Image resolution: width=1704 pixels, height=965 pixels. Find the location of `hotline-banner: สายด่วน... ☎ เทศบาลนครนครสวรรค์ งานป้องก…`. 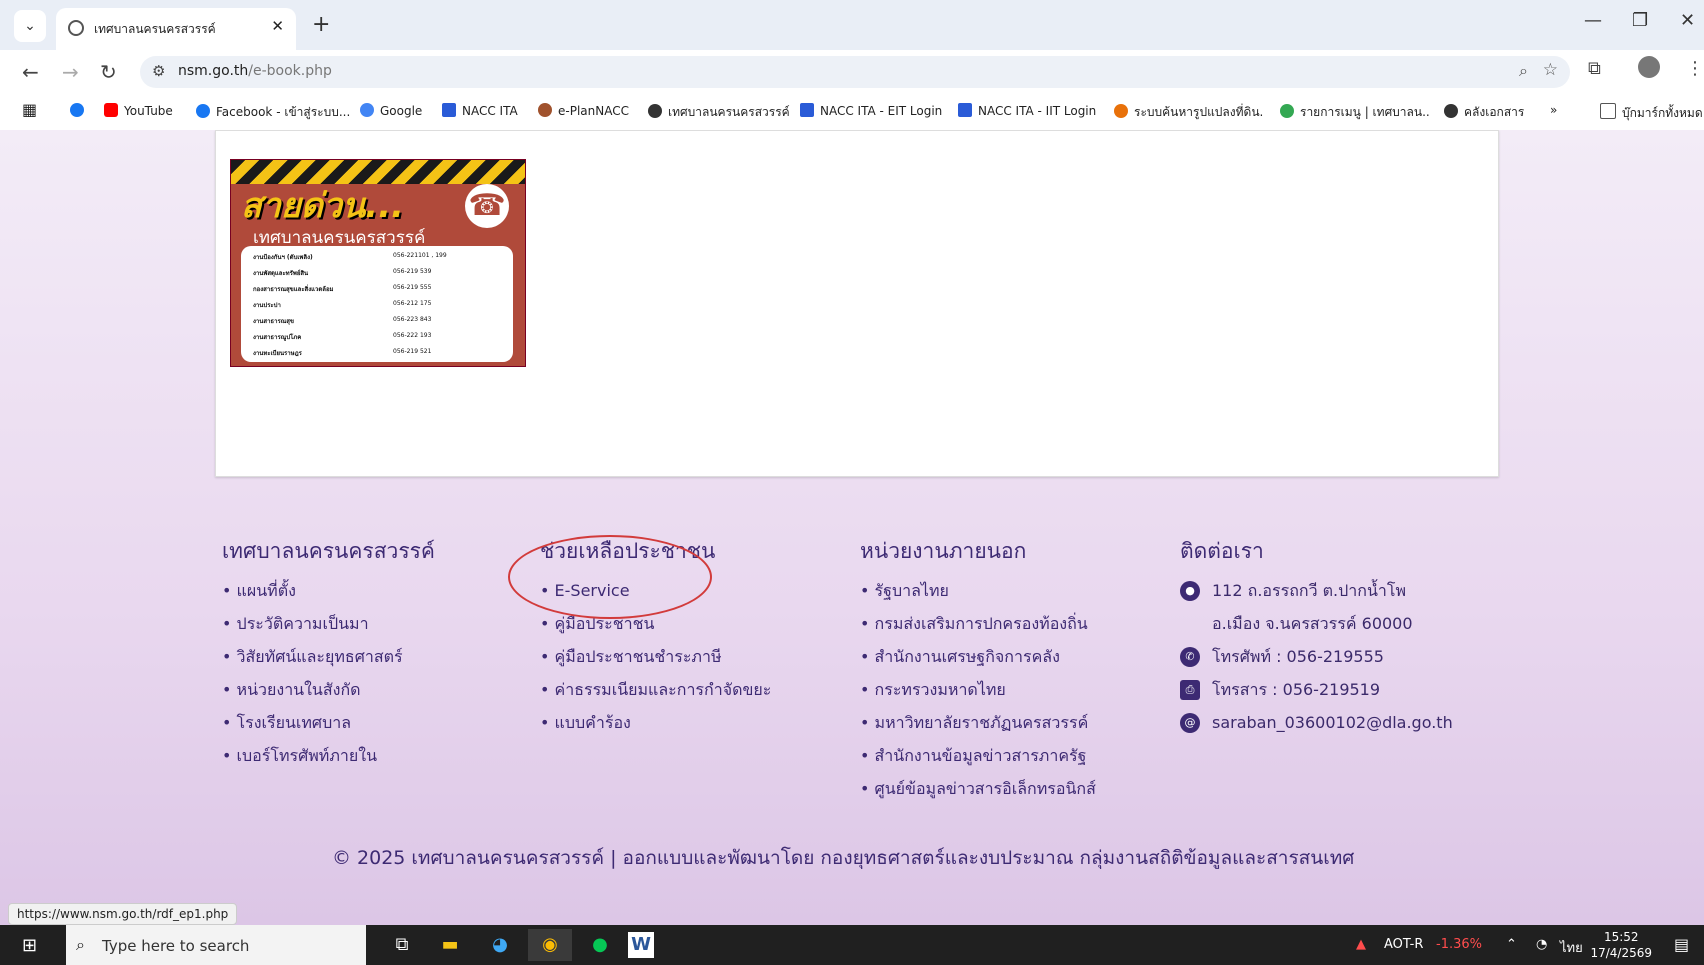

hotline-banner: สายด่วน... ☎ เทศบาลนครนครสวรรค์ งานป้องก… is located at coordinates (378, 263).